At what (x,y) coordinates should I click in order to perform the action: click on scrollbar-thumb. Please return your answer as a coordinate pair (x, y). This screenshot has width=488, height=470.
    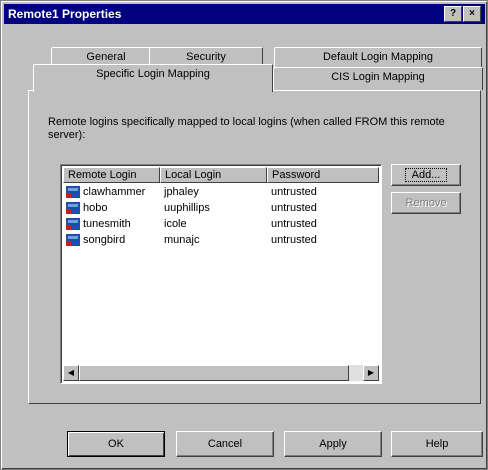
    Looking at the image, I should click on (214, 373).